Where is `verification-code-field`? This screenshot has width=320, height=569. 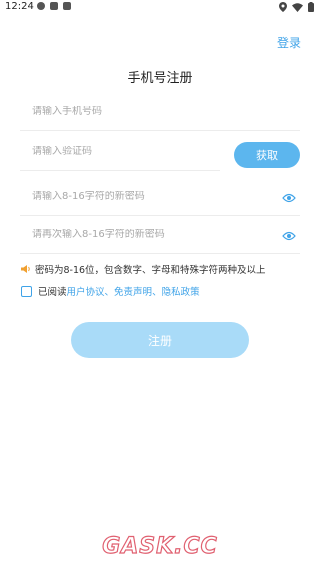 verification-code-field is located at coordinates (120, 155).